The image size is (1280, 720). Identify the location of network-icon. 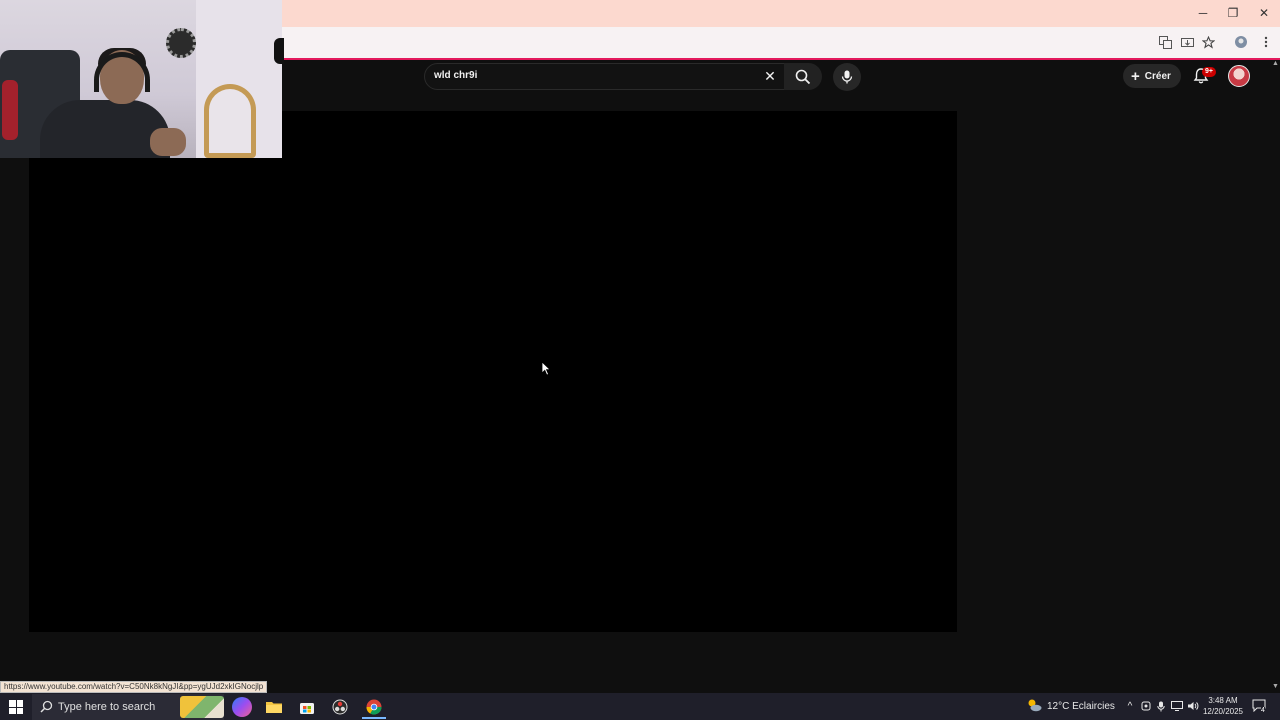
(1177, 707).